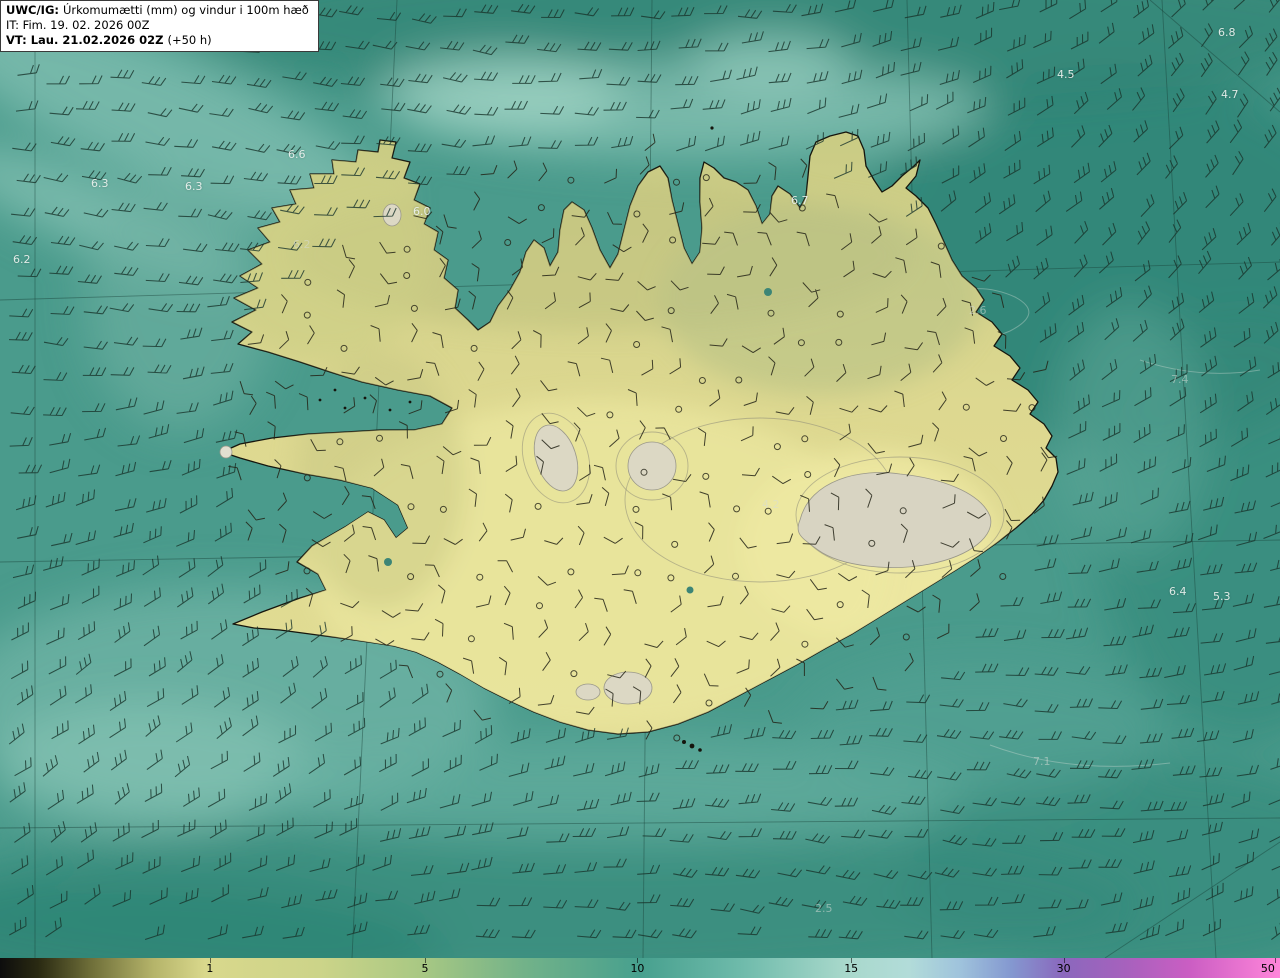 This screenshot has height=978, width=1280. I want to click on precipitation-colorbar: 1 5 10 15 30 50, so click(640, 968).